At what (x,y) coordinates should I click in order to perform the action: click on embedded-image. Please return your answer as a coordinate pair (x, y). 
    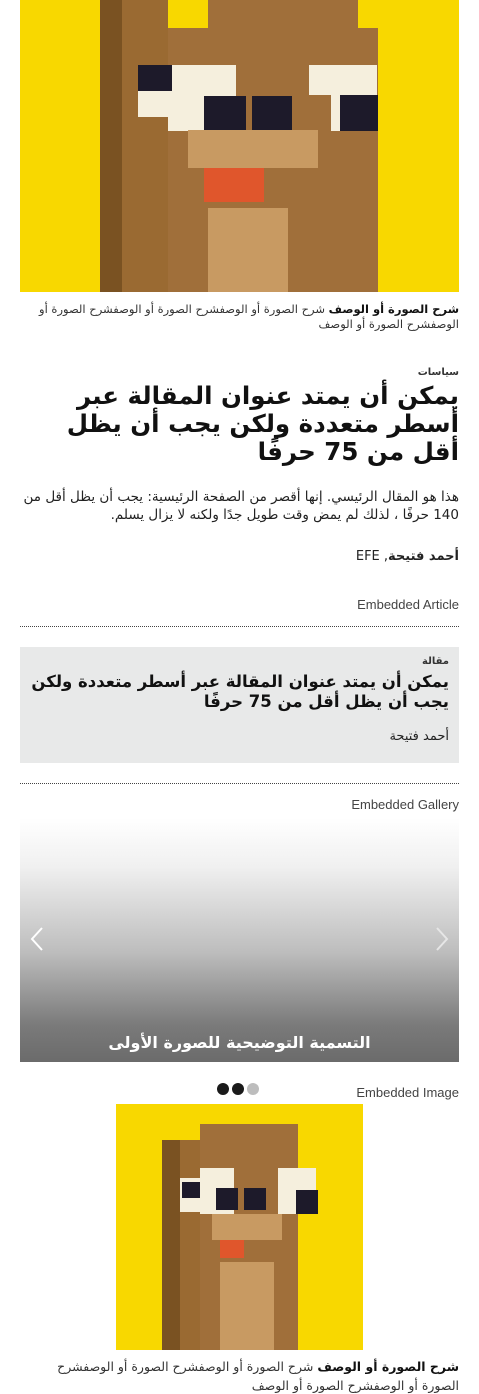
    Looking at the image, I should click on (239, 1227).